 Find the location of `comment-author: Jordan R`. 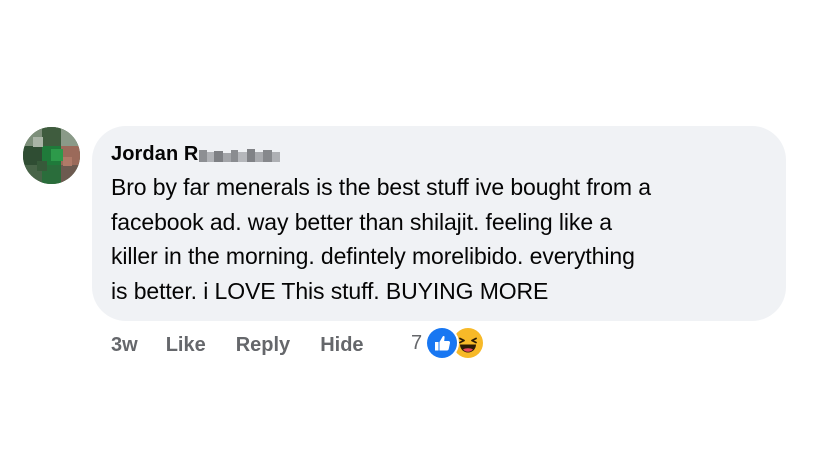

comment-author: Jordan R is located at coordinates (196, 154).